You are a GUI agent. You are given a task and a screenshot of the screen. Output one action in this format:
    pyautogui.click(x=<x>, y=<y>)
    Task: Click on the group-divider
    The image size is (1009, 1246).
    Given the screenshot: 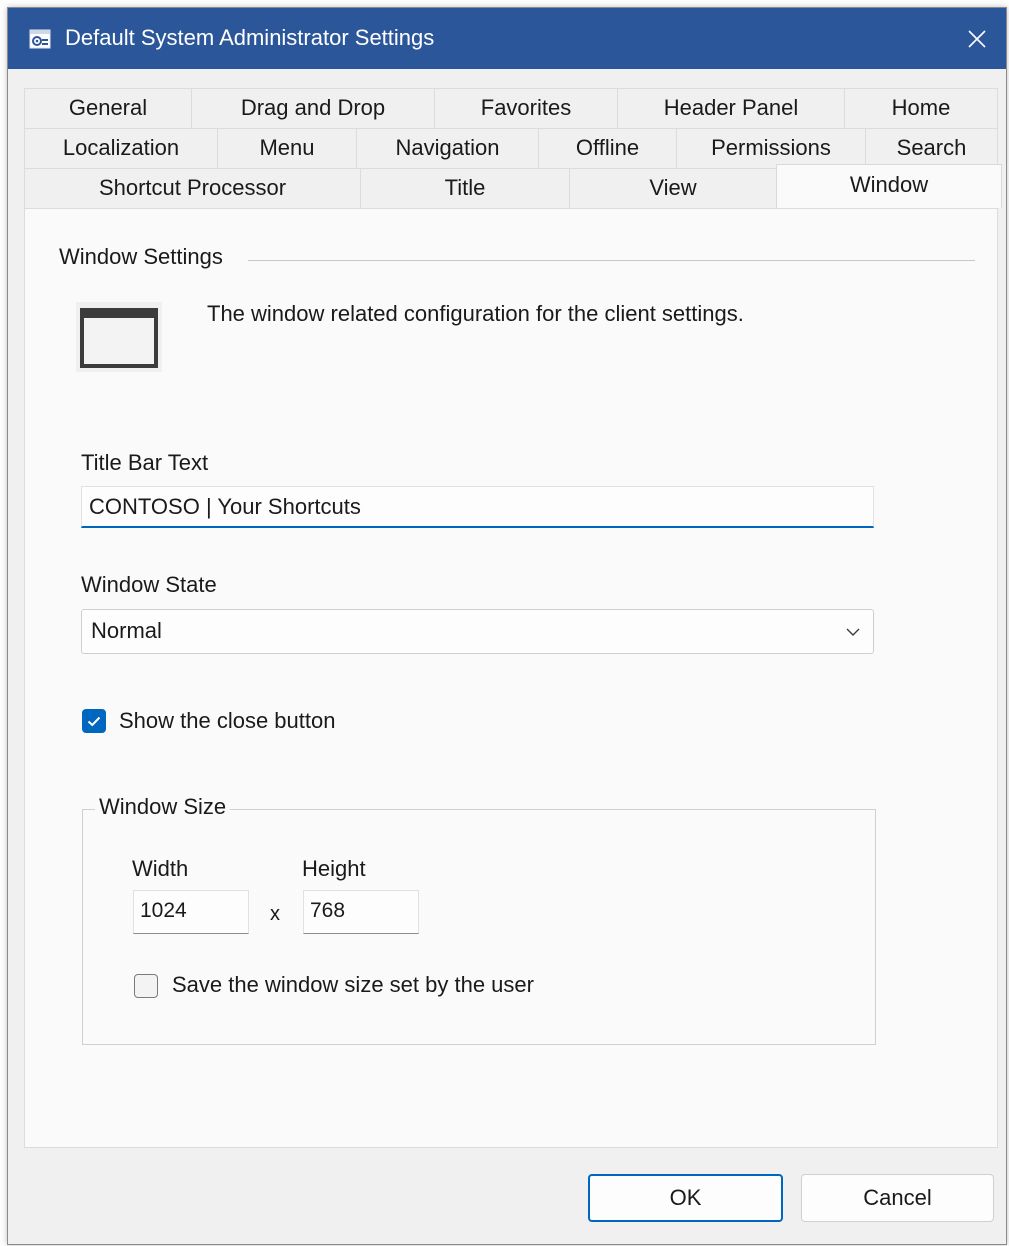 What is the action you would take?
    pyautogui.click(x=611, y=260)
    